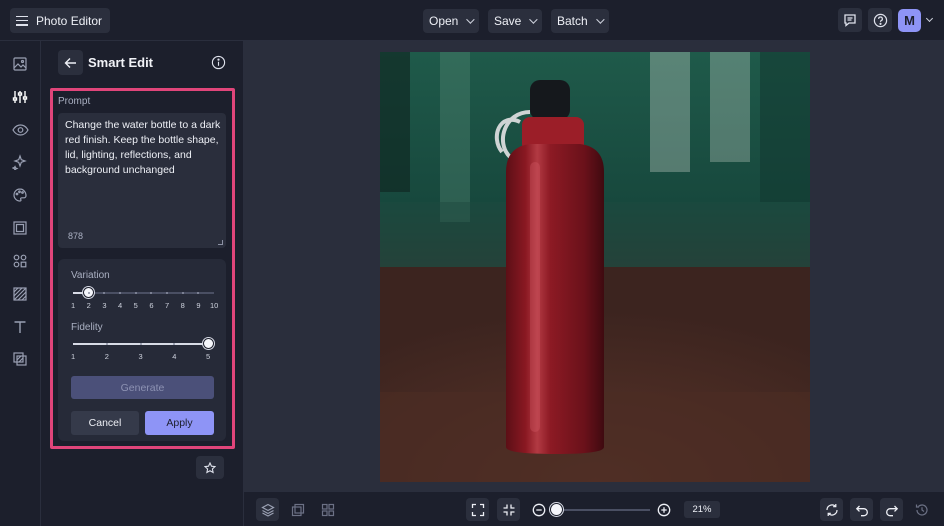  I want to click on collapse-icon, so click(508, 509).